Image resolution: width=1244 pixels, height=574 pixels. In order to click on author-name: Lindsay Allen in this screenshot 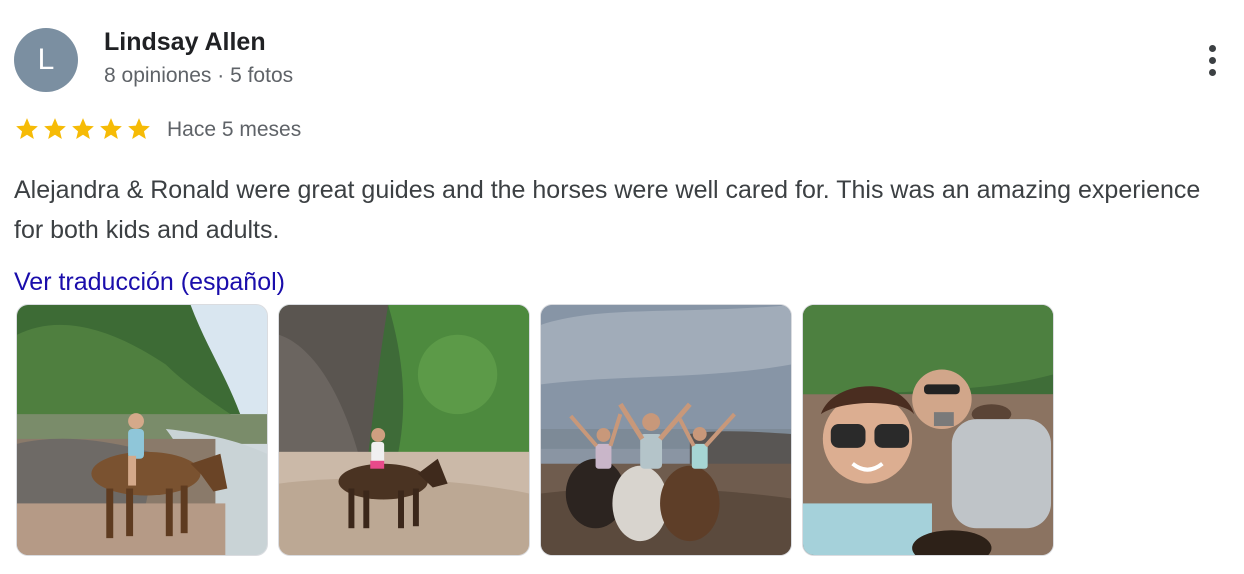, I will do `click(185, 42)`.